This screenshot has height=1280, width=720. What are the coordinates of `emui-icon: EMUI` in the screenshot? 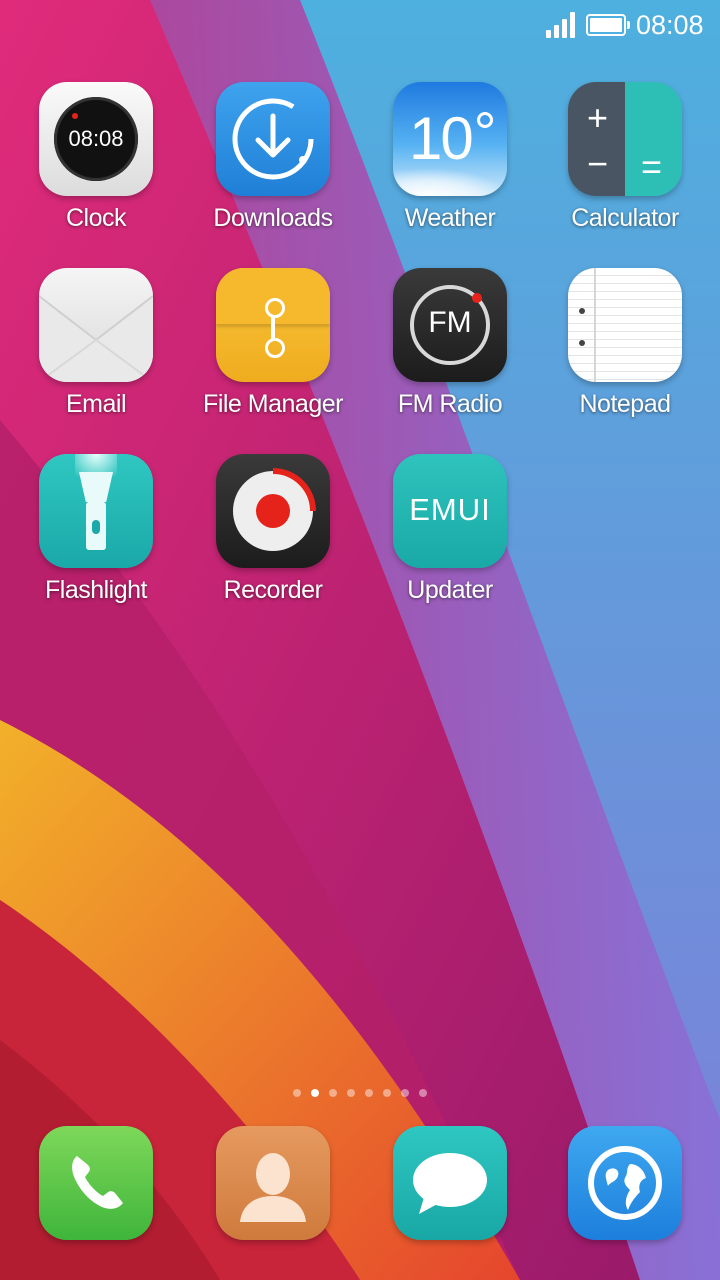 It's located at (450, 511).